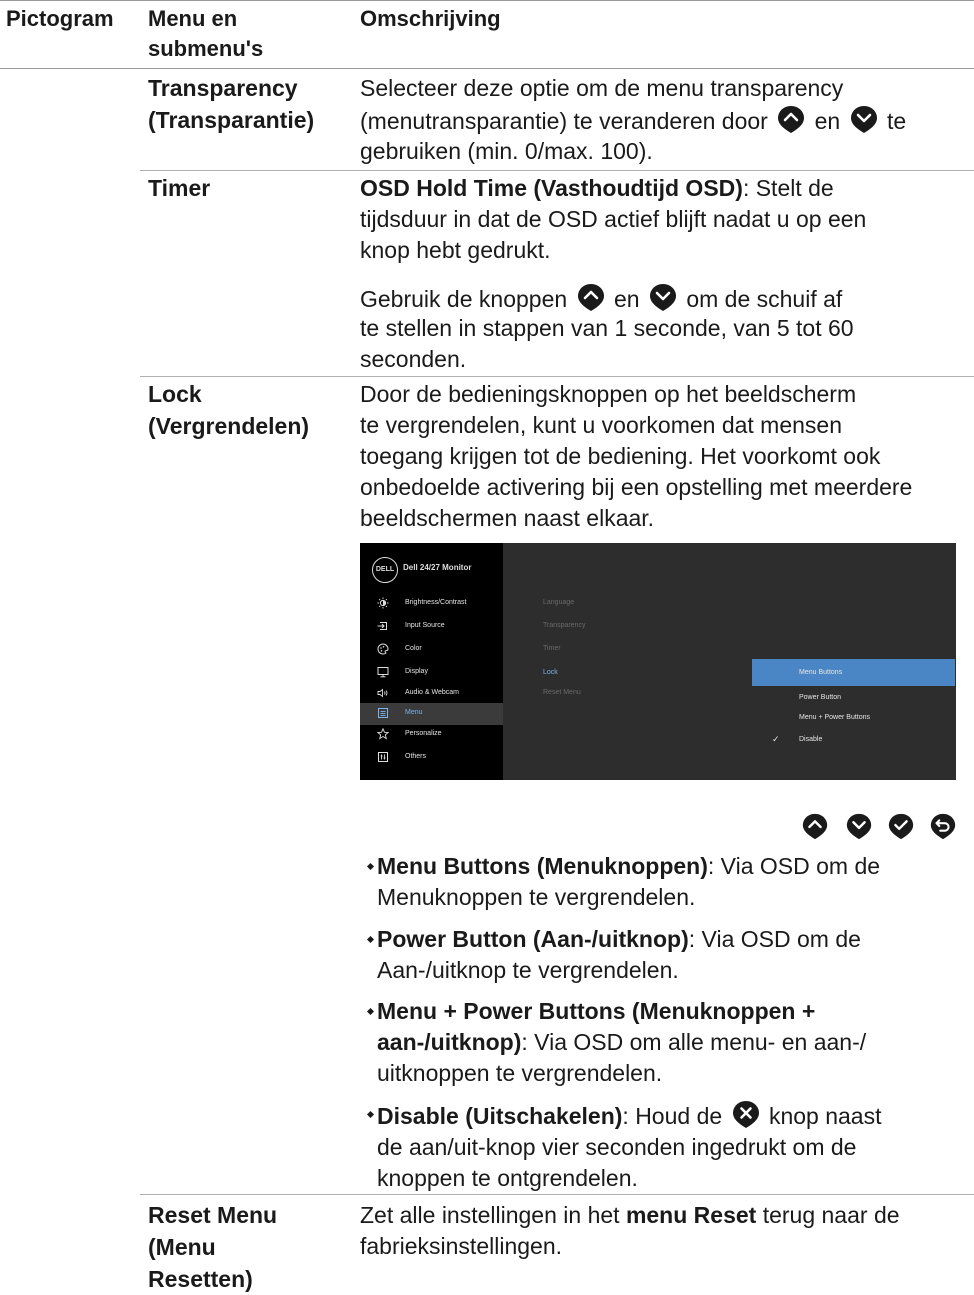 The width and height of the screenshot is (974, 1295). What do you see at coordinates (382, 693) in the screenshot?
I see `audio-icon` at bounding box center [382, 693].